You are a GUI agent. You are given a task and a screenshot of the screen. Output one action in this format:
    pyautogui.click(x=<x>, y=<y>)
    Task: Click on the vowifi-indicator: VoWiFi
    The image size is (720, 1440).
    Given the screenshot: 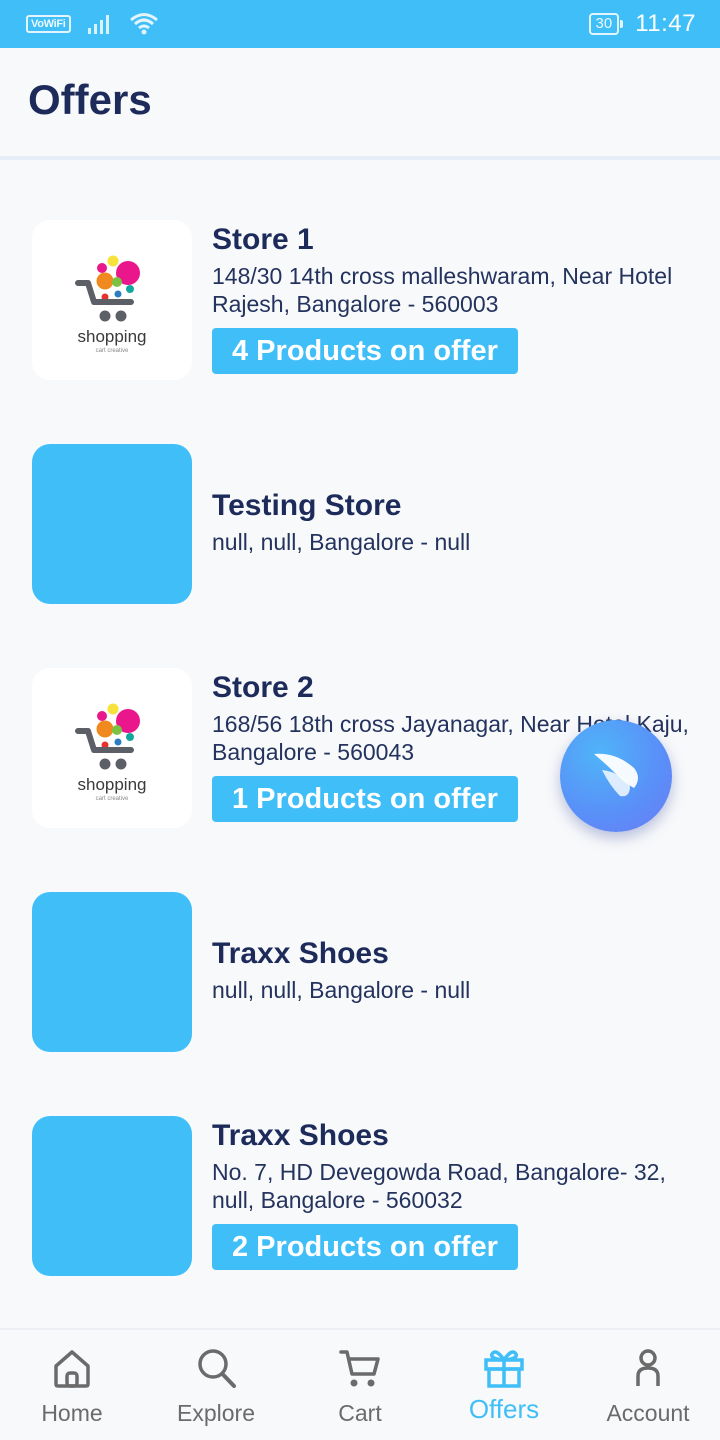 What is the action you would take?
    pyautogui.click(x=48, y=24)
    